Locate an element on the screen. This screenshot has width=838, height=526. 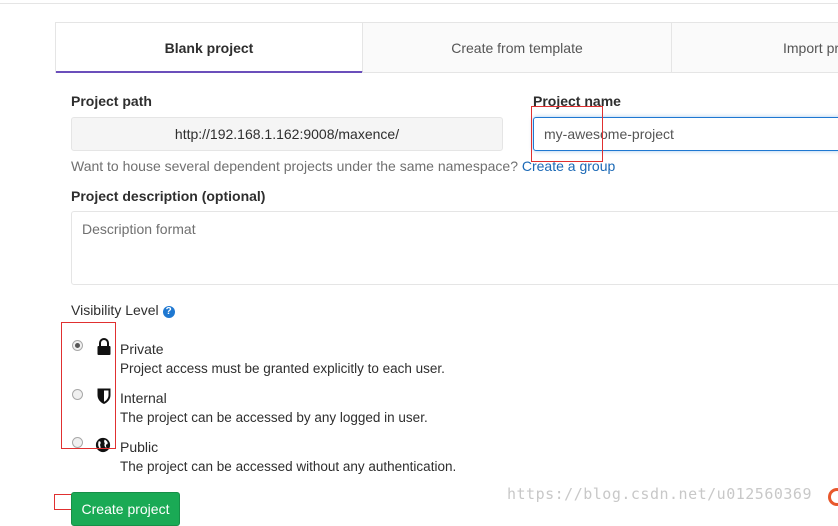
watermark-logo-icon is located at coordinates (833, 497).